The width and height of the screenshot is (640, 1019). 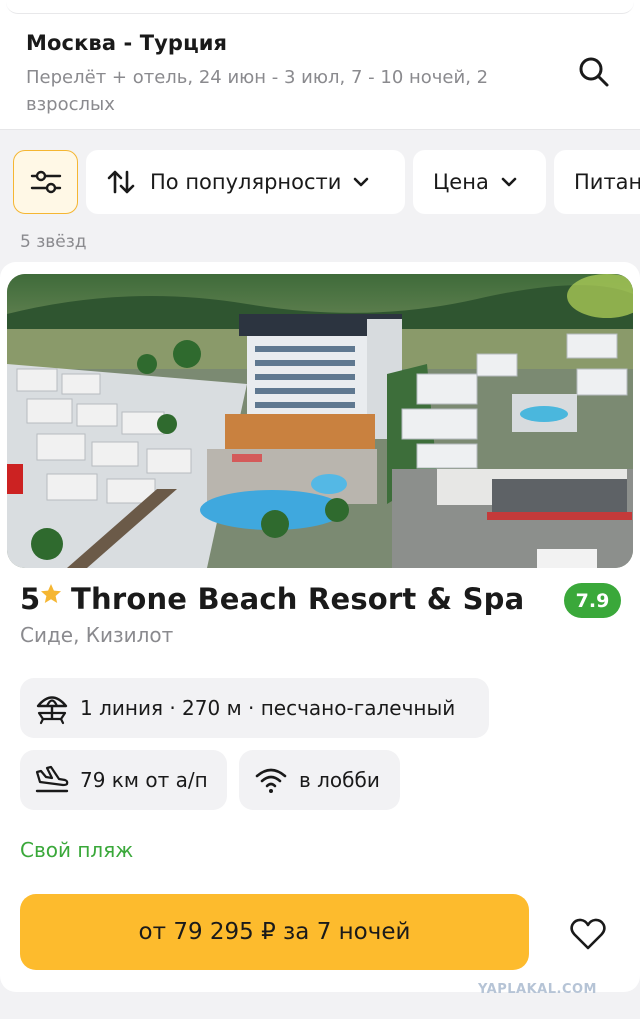 I want to click on food-dropdown: Питан, so click(x=597, y=182).